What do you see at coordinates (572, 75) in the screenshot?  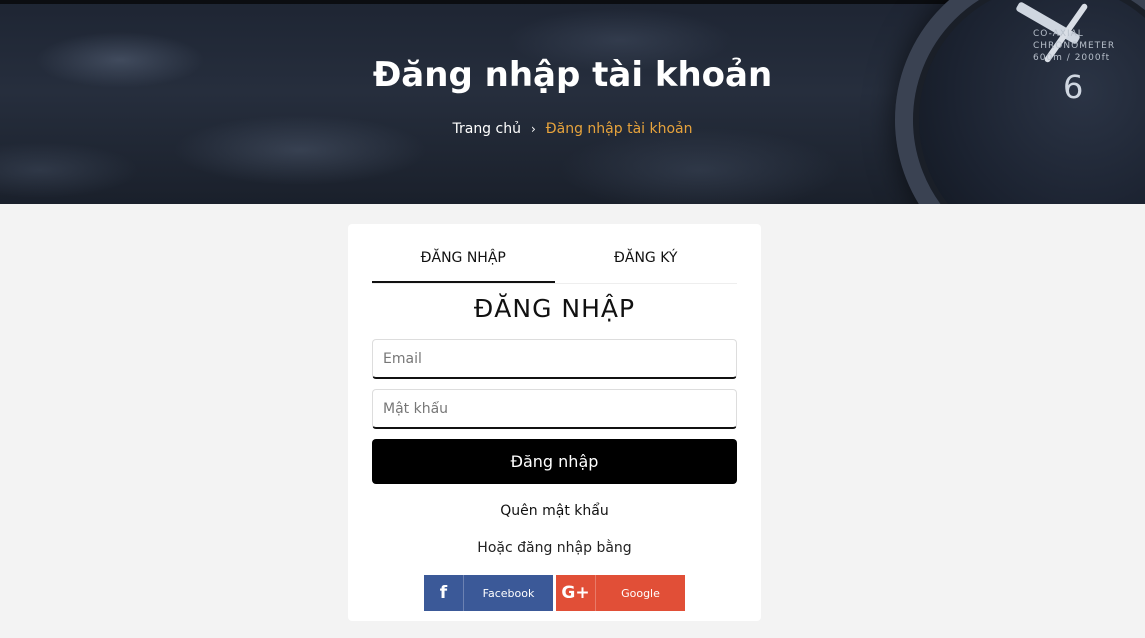 I see `page-title: Đăng nhập tài khoản` at bounding box center [572, 75].